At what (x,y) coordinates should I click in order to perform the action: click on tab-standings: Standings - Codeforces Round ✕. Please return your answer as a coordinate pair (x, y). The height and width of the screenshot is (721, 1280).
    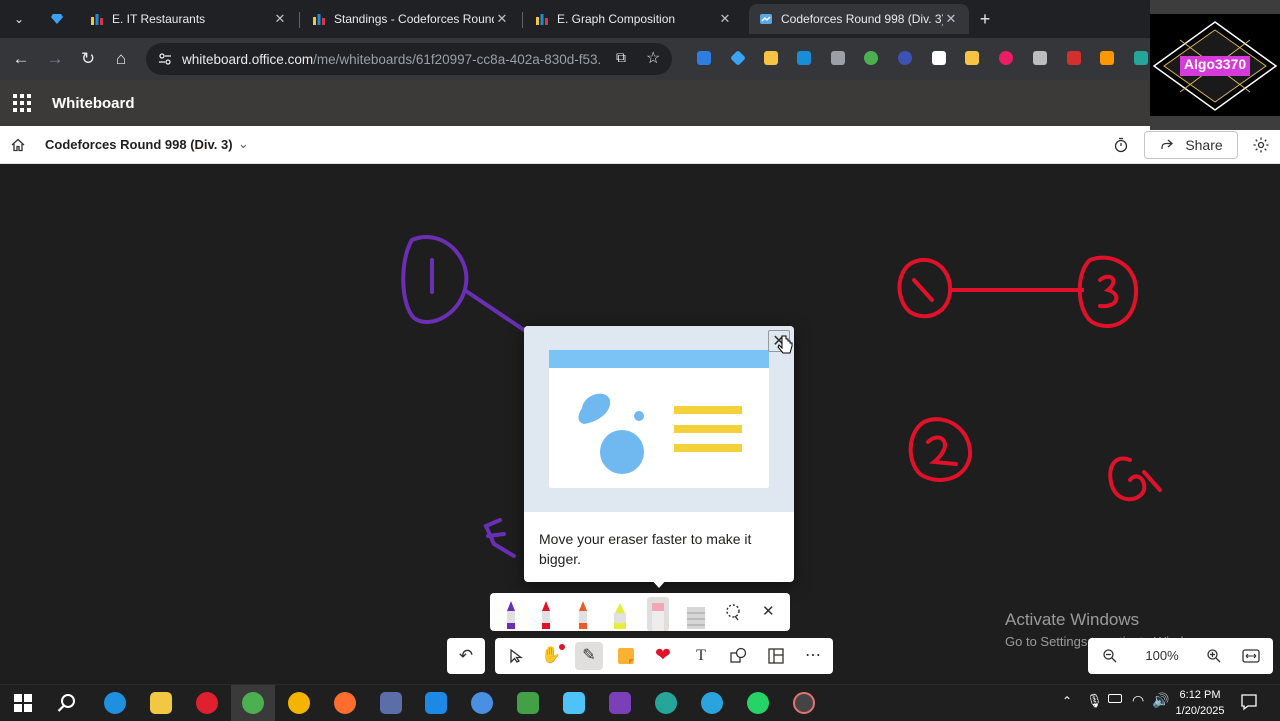
    Looking at the image, I should click on (411, 19).